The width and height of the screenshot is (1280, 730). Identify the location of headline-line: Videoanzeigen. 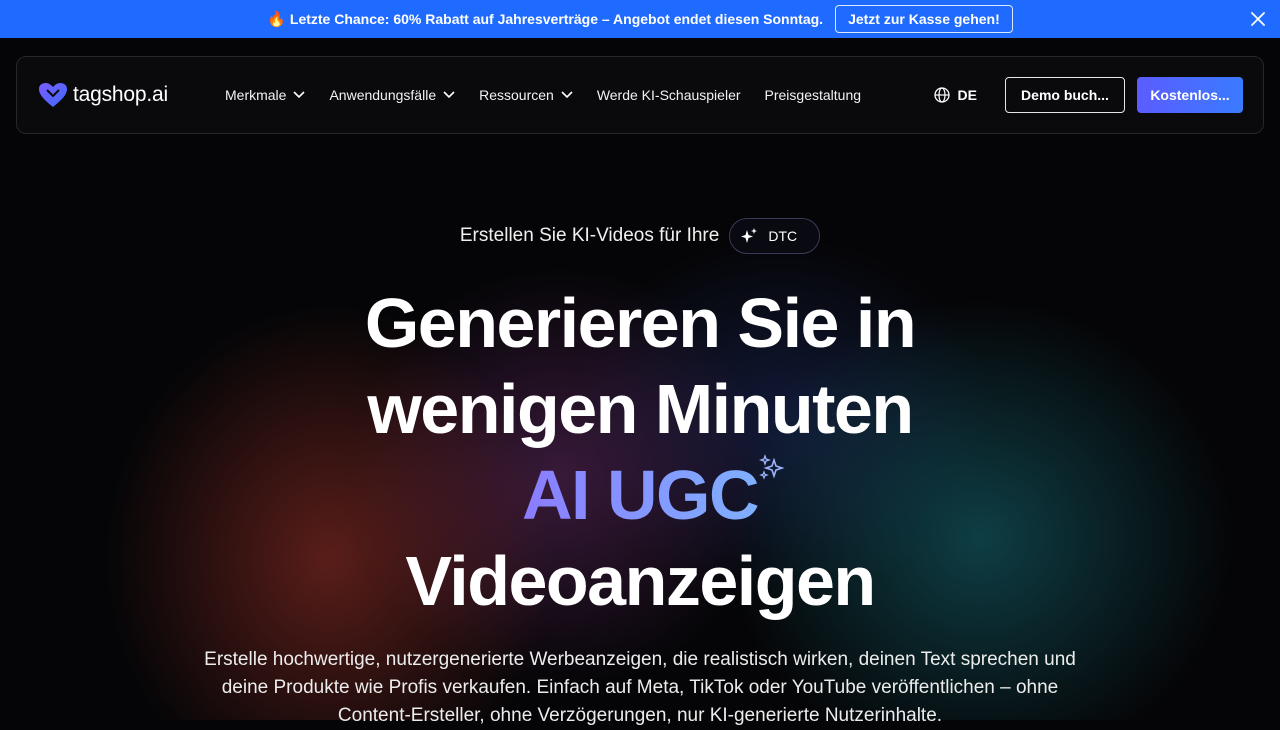
(640, 581).